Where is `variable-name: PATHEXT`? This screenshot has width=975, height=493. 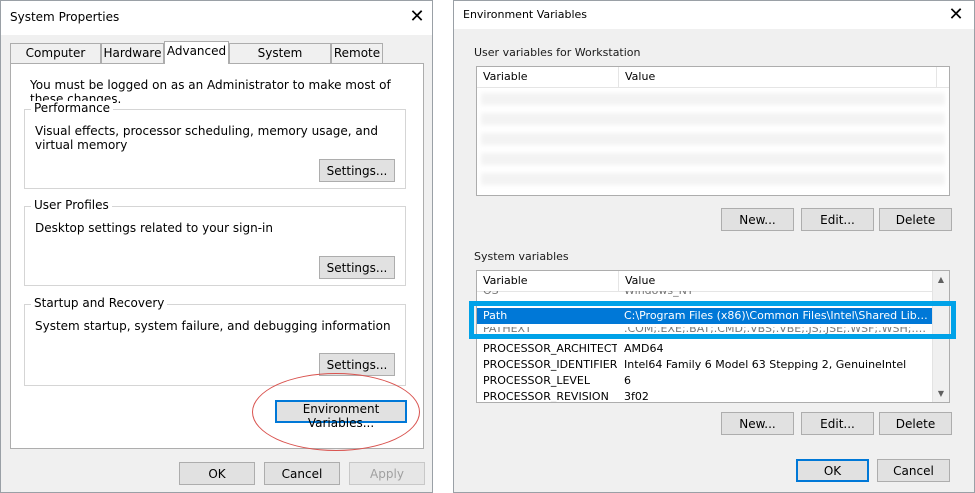
variable-name: PATHEXT is located at coordinates (507, 331).